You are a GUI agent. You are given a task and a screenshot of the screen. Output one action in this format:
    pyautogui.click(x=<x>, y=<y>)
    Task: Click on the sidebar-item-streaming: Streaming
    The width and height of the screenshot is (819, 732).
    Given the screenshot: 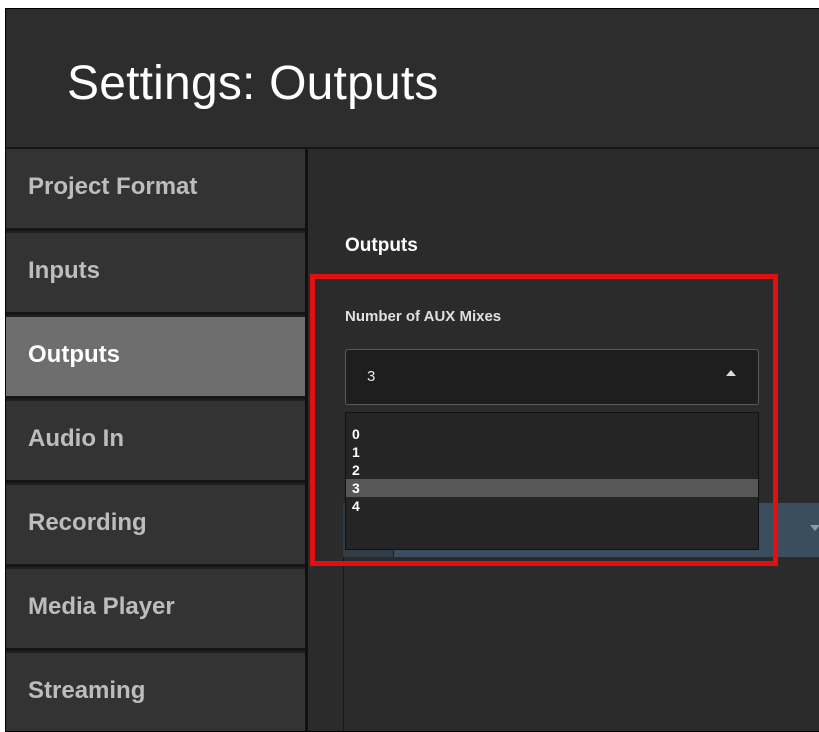 What is the action you would take?
    pyautogui.click(x=155, y=692)
    